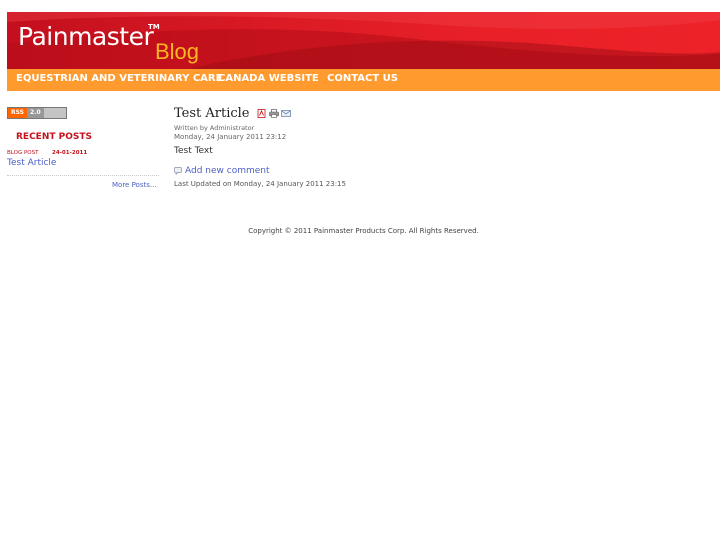 This screenshot has width=727, height=545. I want to click on logo-wordmark: Painmaster, so click(86, 36).